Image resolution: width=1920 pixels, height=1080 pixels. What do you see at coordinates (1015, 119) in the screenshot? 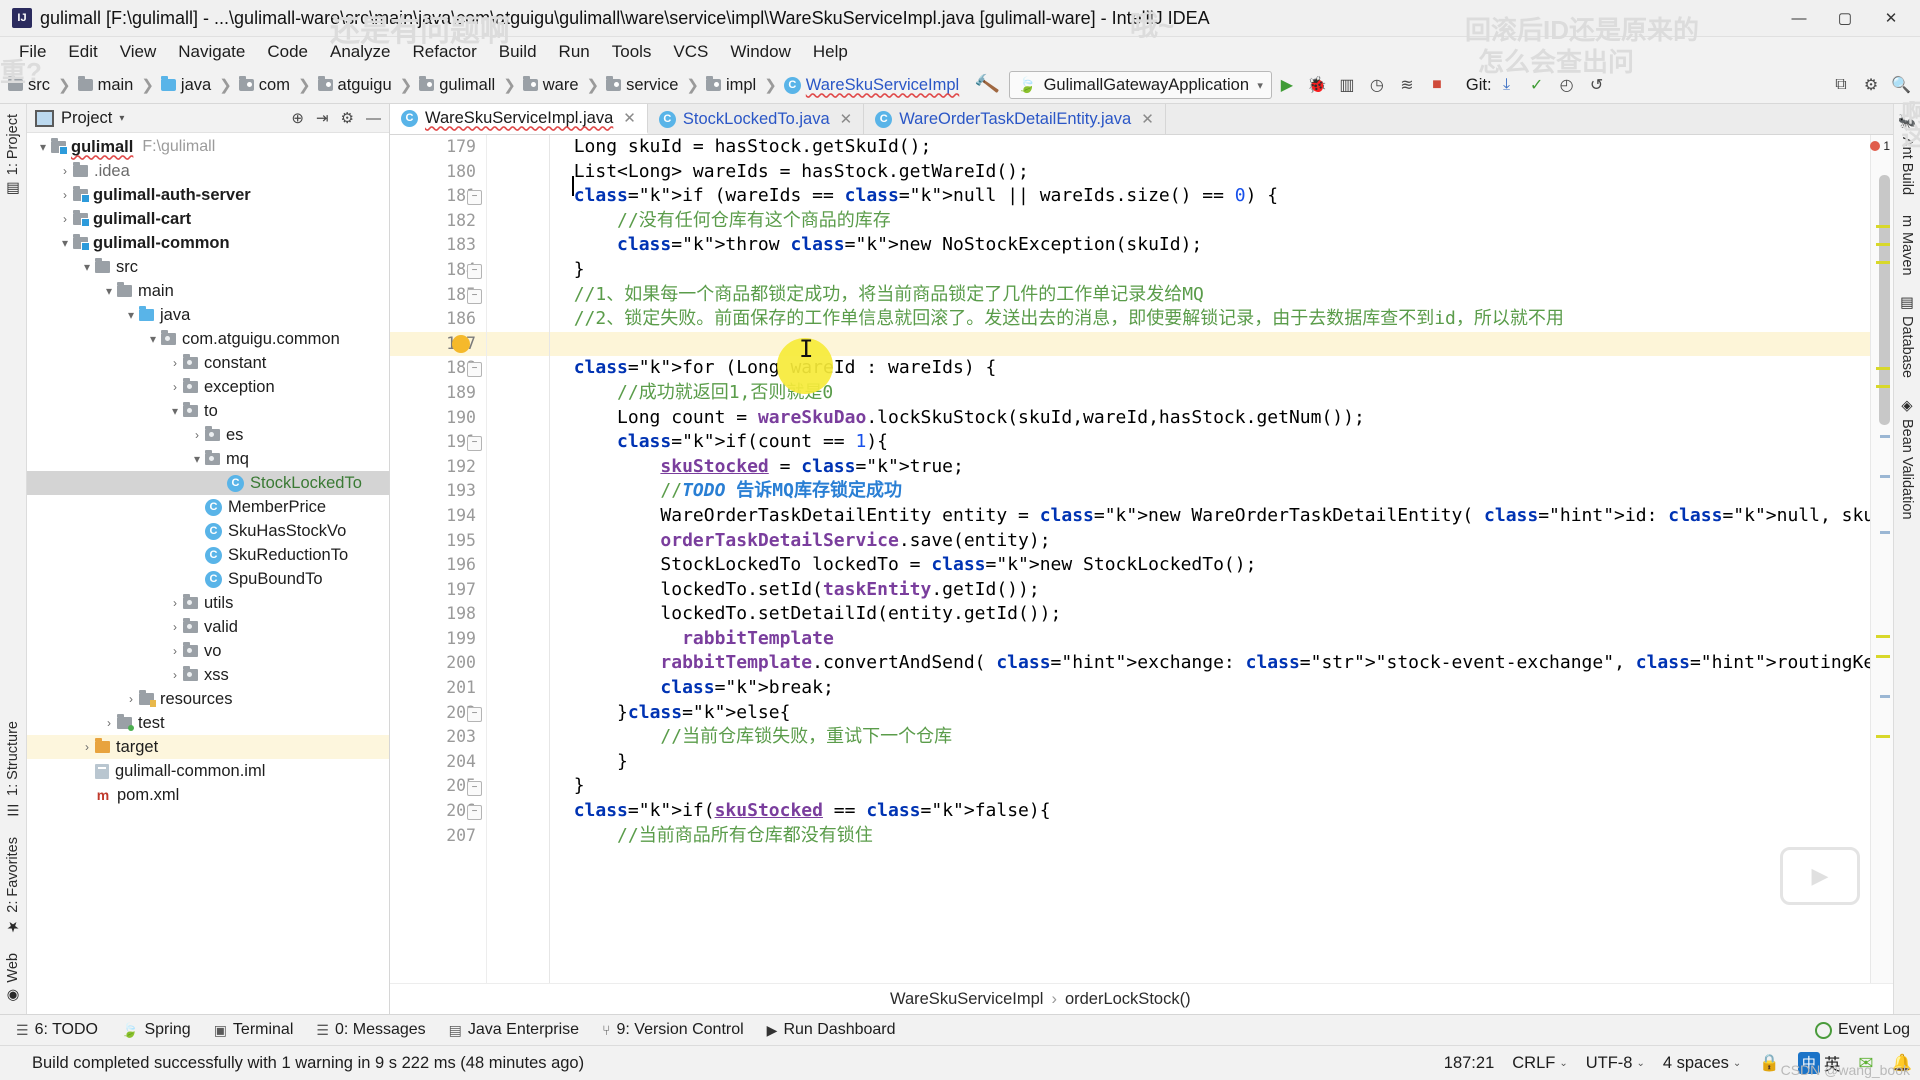
I see `tab-ware-order-task-detail-entity: C WareOrderTaskDetailEntity.java ✕` at bounding box center [1015, 119].